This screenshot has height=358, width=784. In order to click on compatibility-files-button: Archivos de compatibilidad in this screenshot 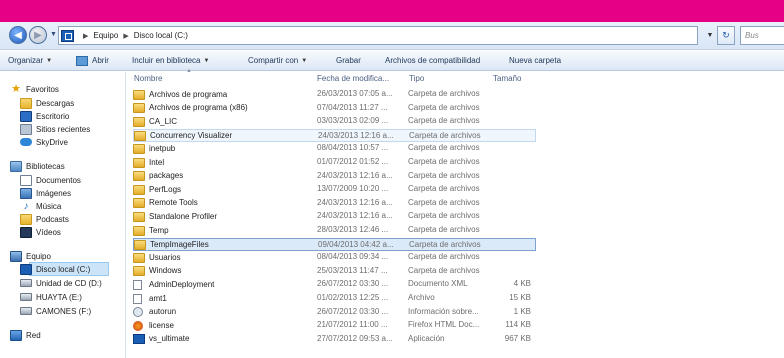, I will do `click(432, 61)`.